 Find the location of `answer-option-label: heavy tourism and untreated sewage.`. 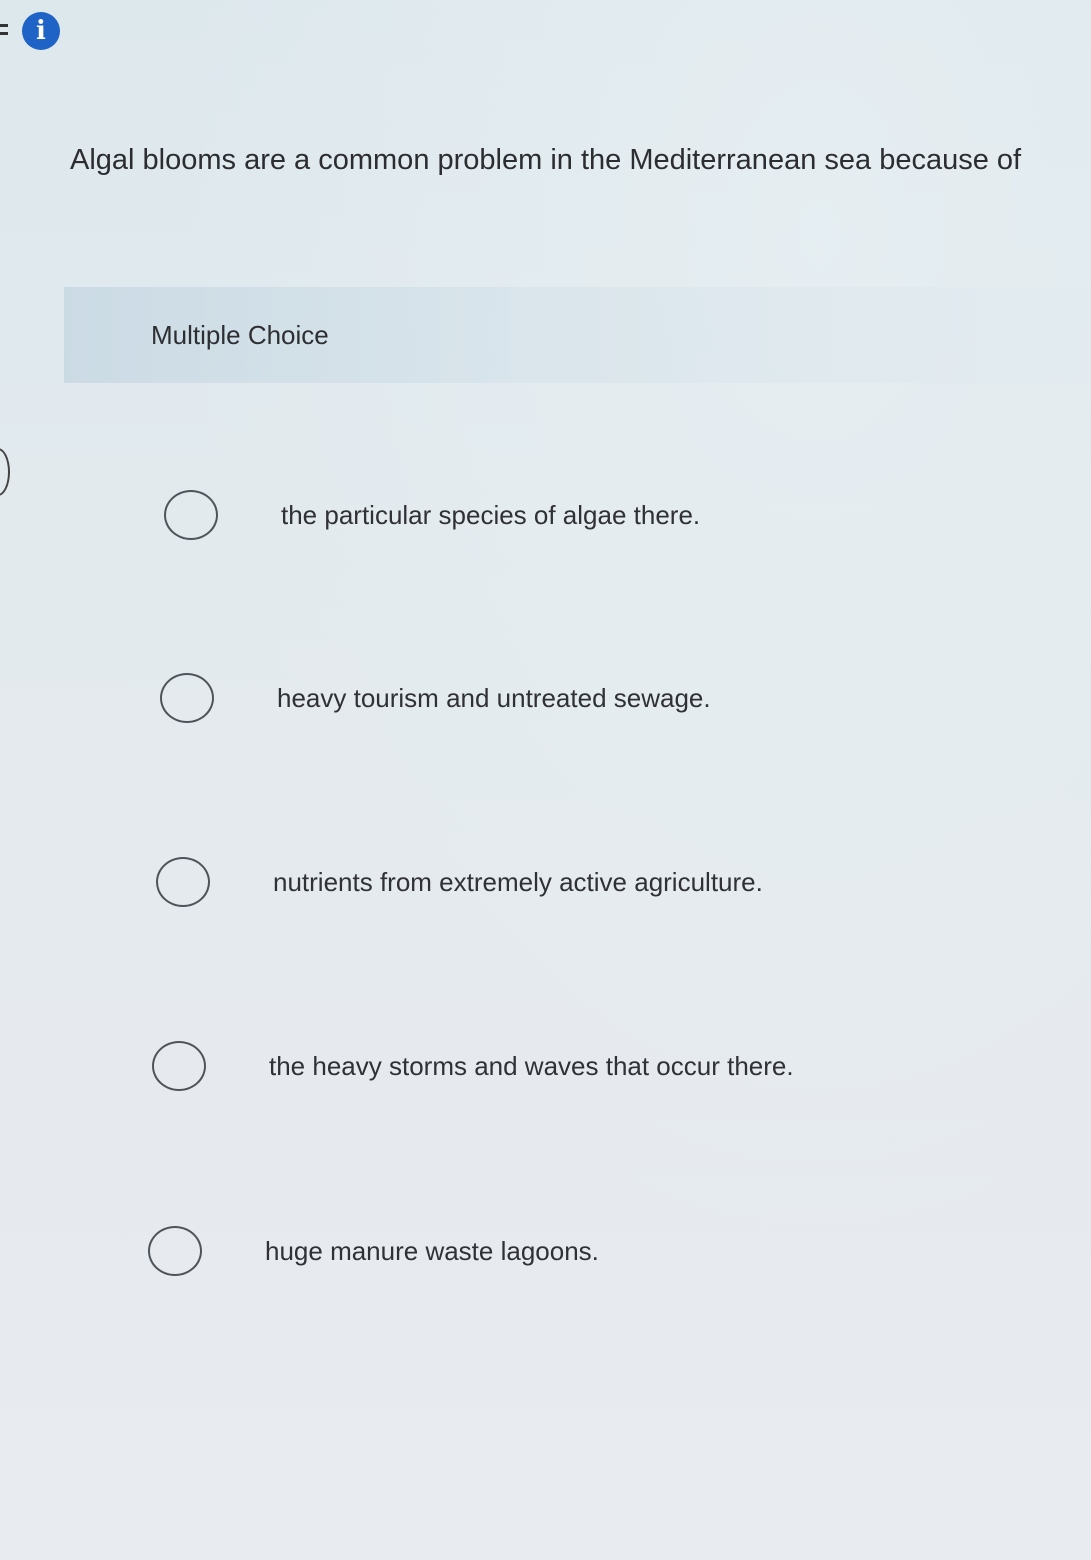

answer-option-label: heavy tourism and untreated sewage. is located at coordinates (494, 698).